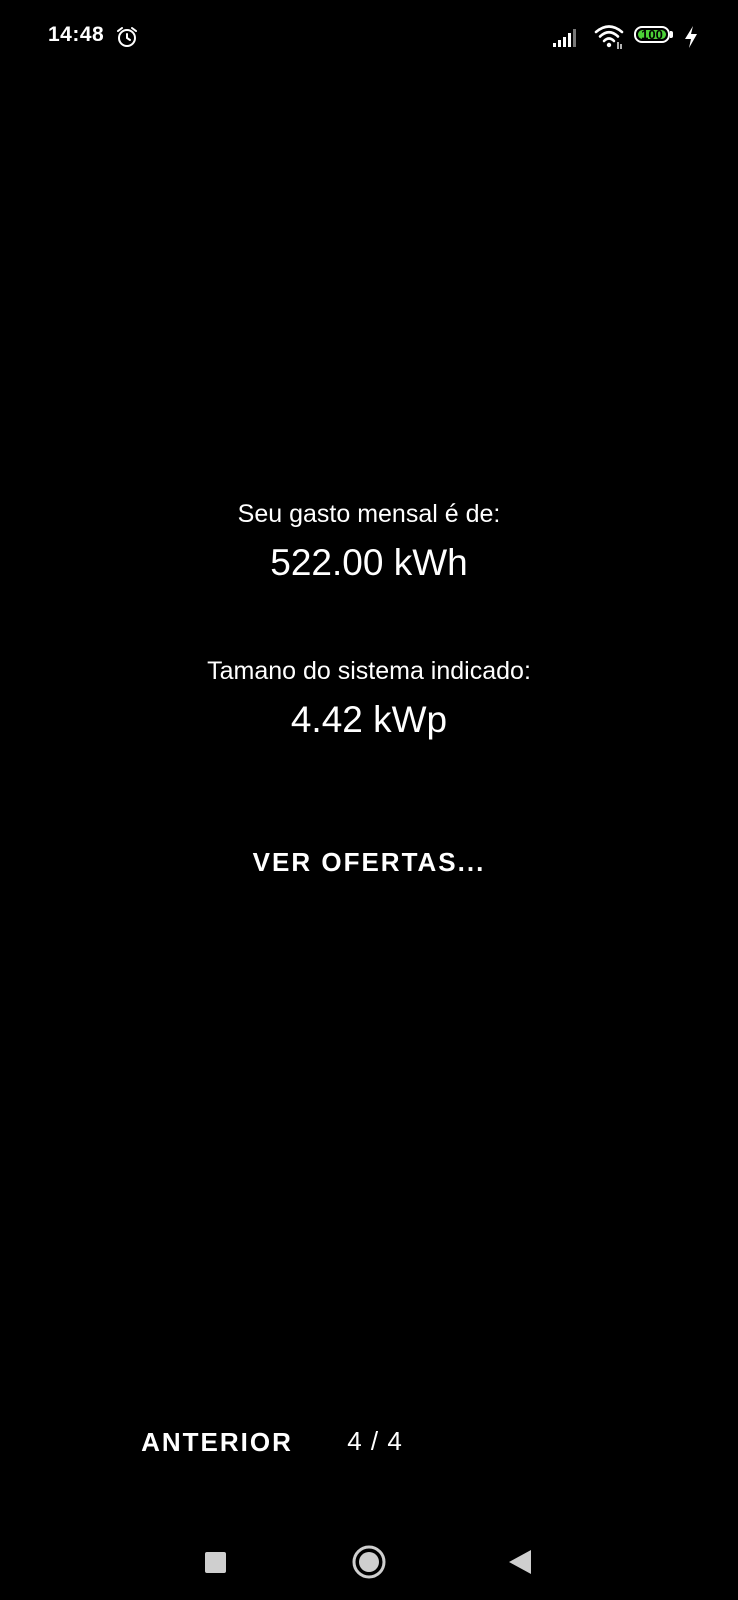 The image size is (738, 1600). I want to click on monthly-consumption-value: 522.00 kWh, so click(369, 562).